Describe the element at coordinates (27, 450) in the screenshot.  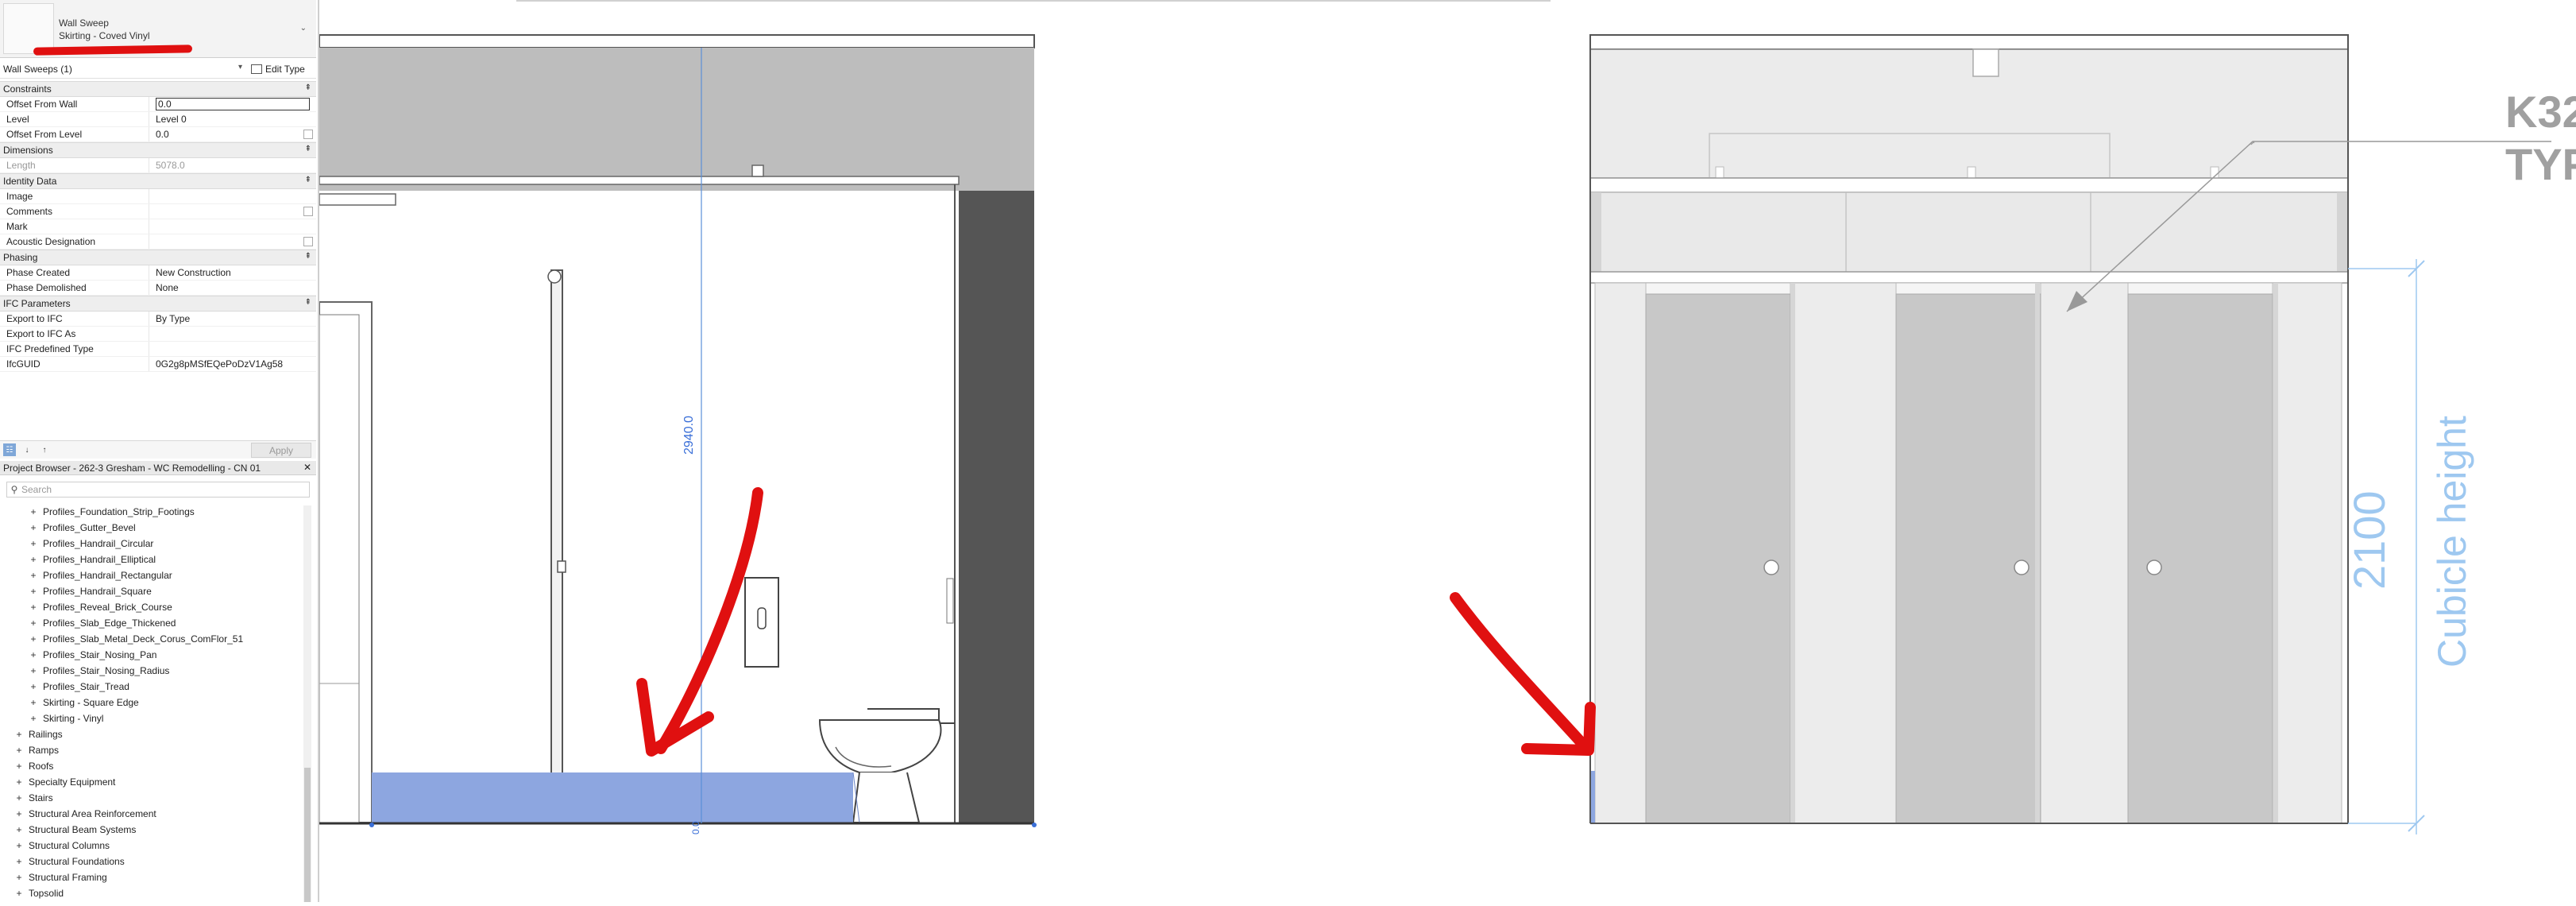
I see `sort-ascending-icon: ↓` at that location.